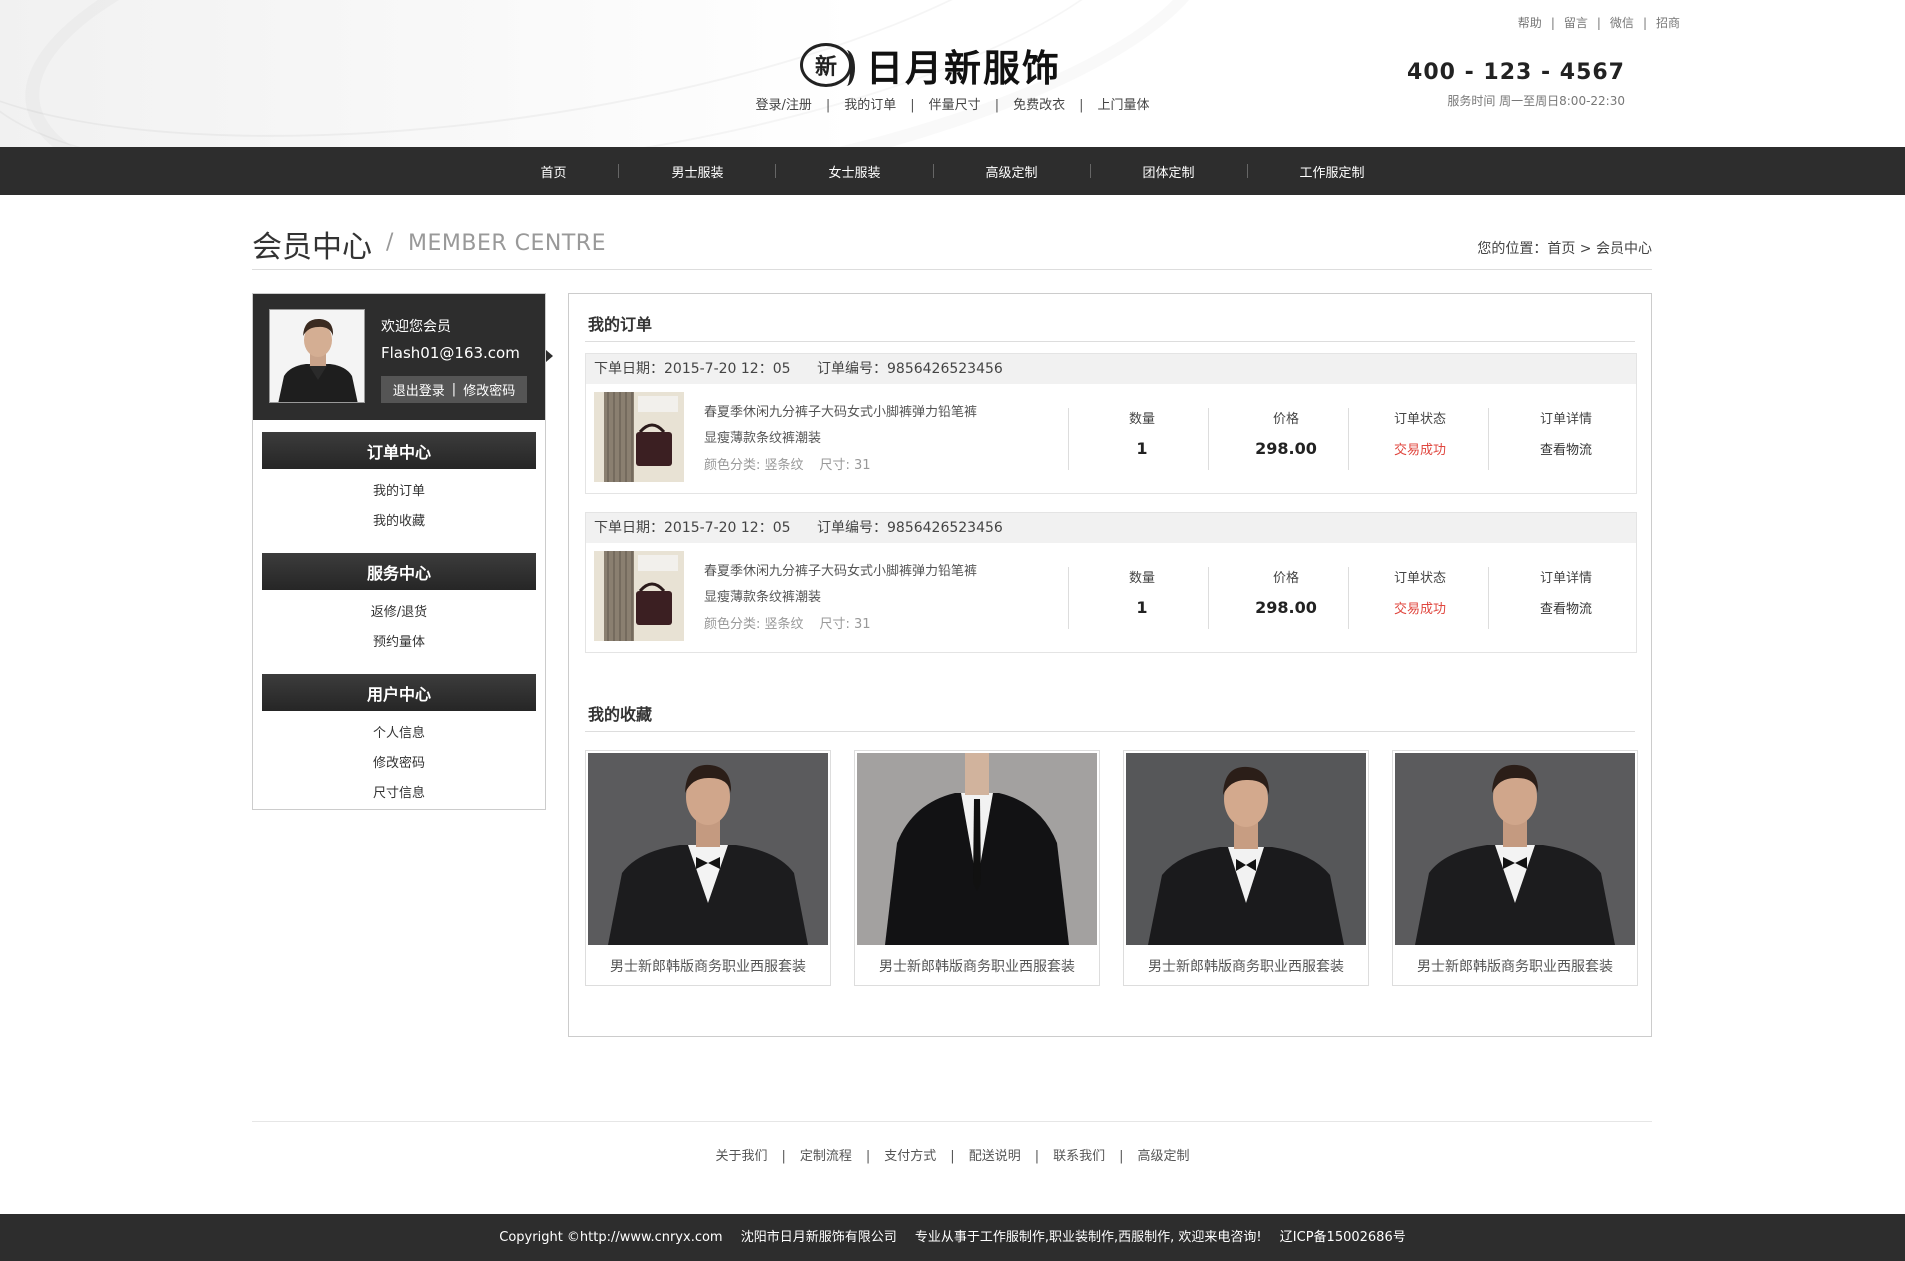 The height and width of the screenshot is (1261, 1905). Describe the element at coordinates (1110, 731) in the screenshot. I see `divider` at that location.